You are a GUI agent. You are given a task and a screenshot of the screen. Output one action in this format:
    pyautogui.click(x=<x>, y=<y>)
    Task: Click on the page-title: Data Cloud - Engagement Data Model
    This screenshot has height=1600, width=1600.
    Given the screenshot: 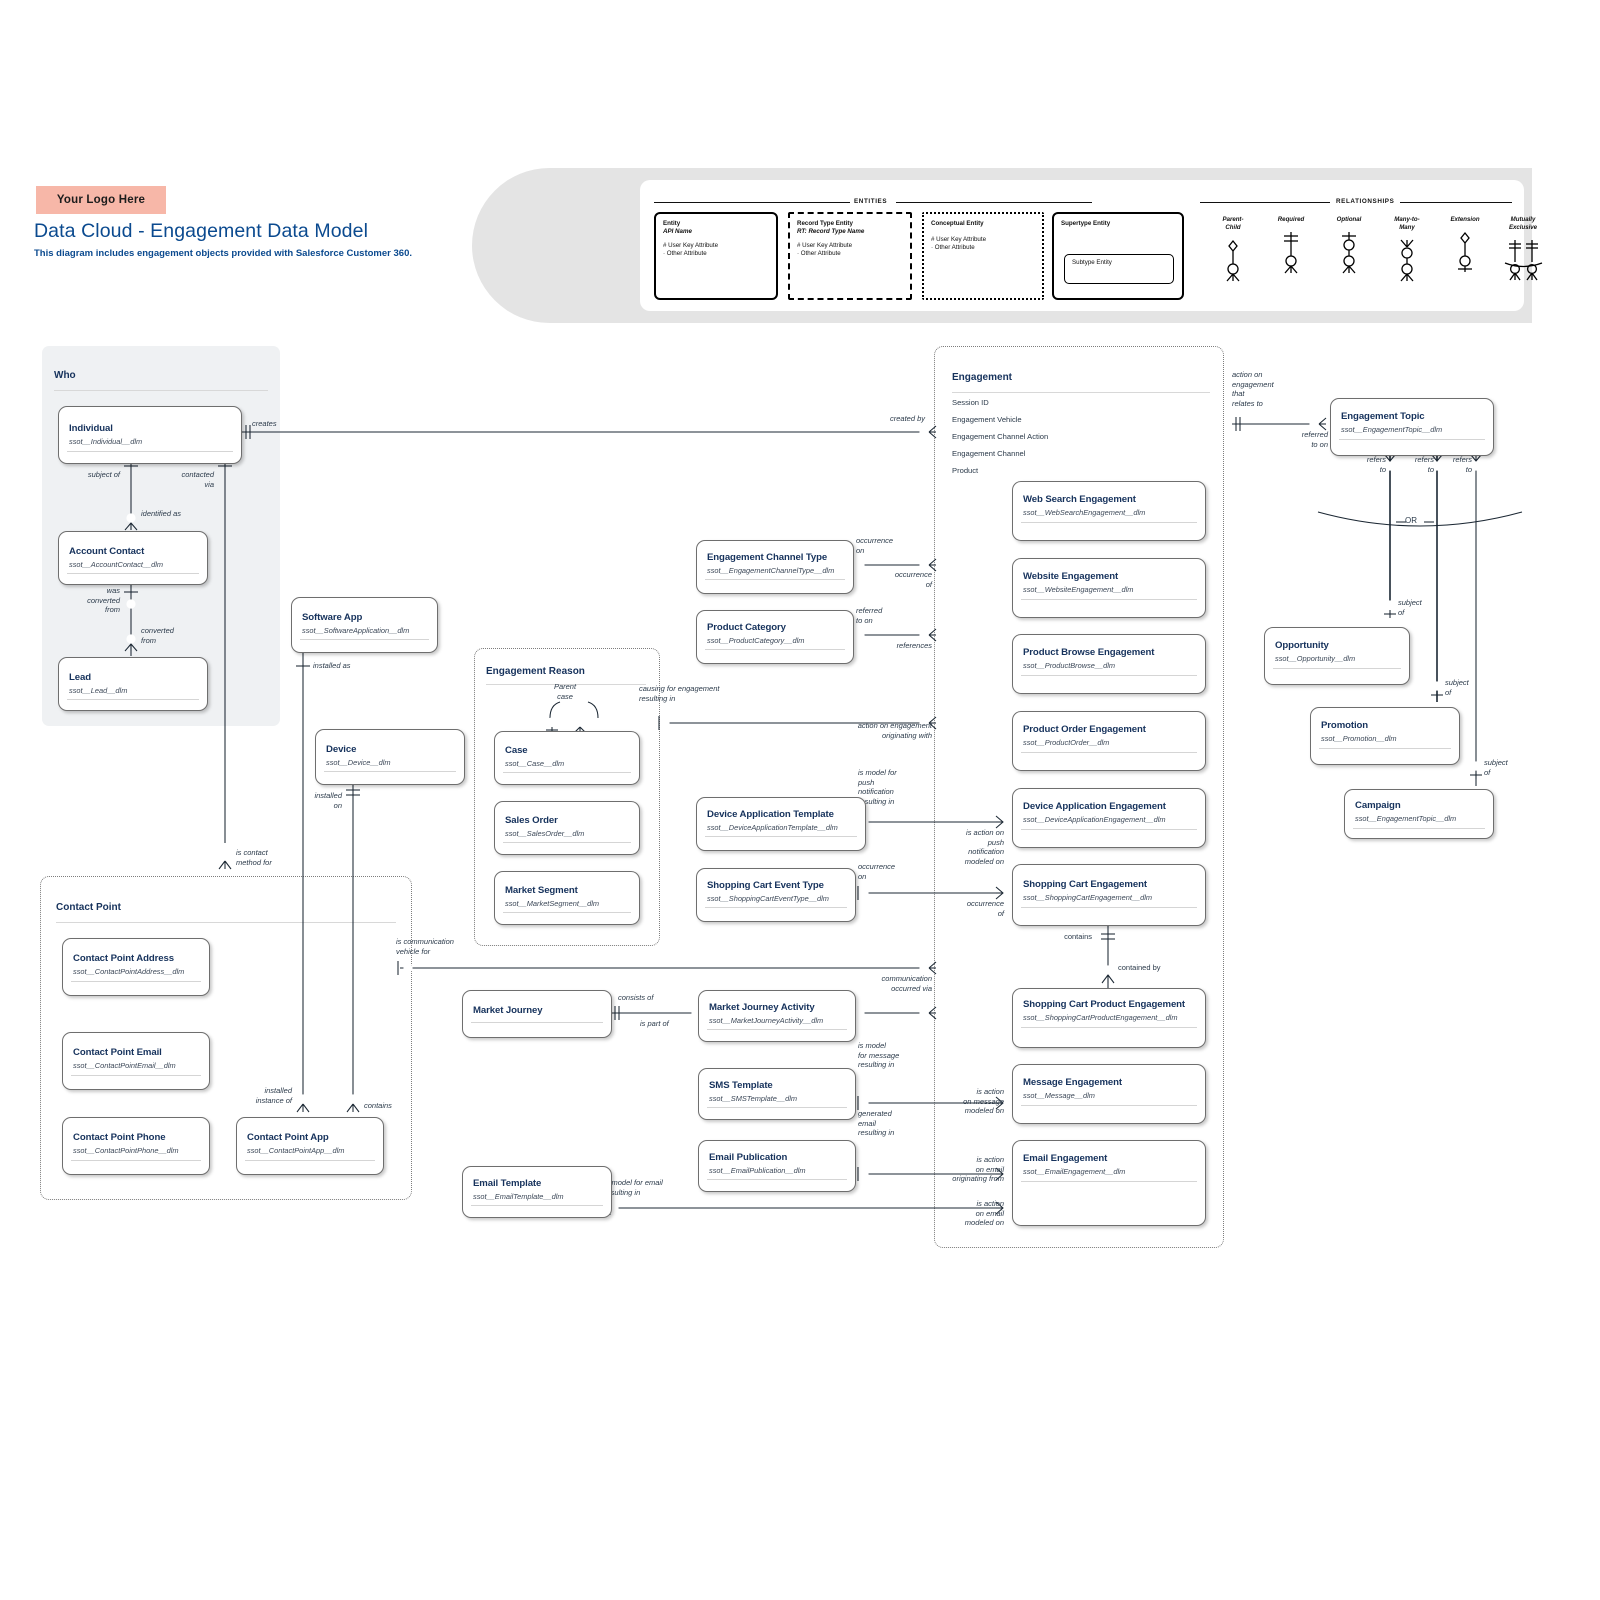 What is the action you would take?
    pyautogui.click(x=201, y=231)
    